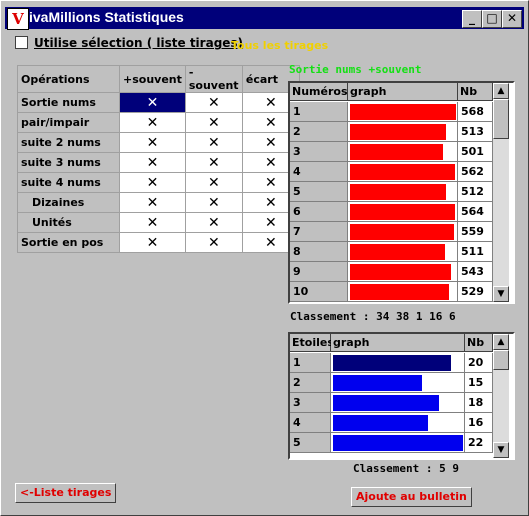  I want to click on stars-row-count: 22, so click(479, 443).